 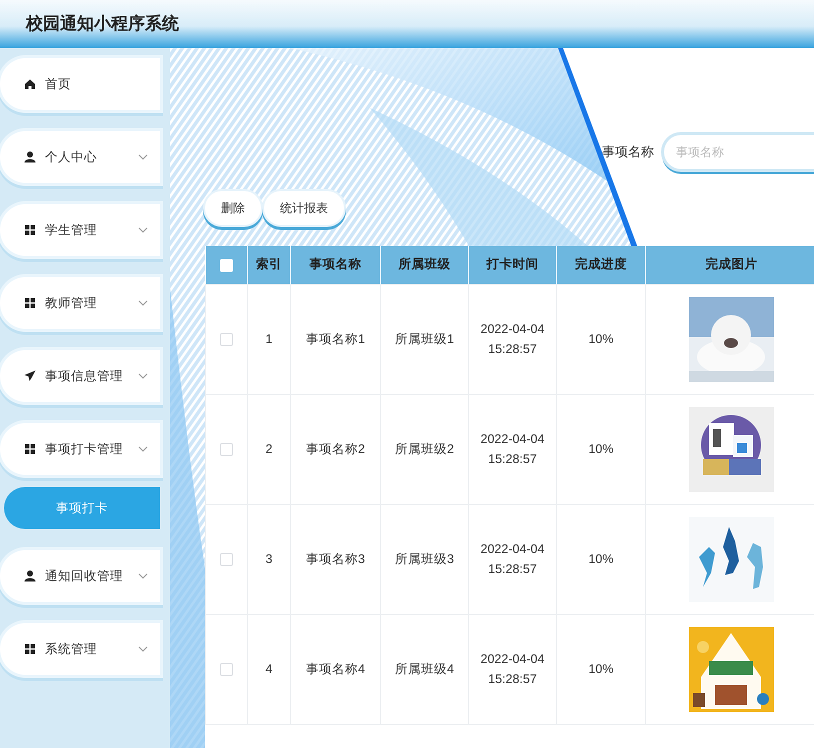 What do you see at coordinates (269, 339) in the screenshot?
I see `table-cell: 1` at bounding box center [269, 339].